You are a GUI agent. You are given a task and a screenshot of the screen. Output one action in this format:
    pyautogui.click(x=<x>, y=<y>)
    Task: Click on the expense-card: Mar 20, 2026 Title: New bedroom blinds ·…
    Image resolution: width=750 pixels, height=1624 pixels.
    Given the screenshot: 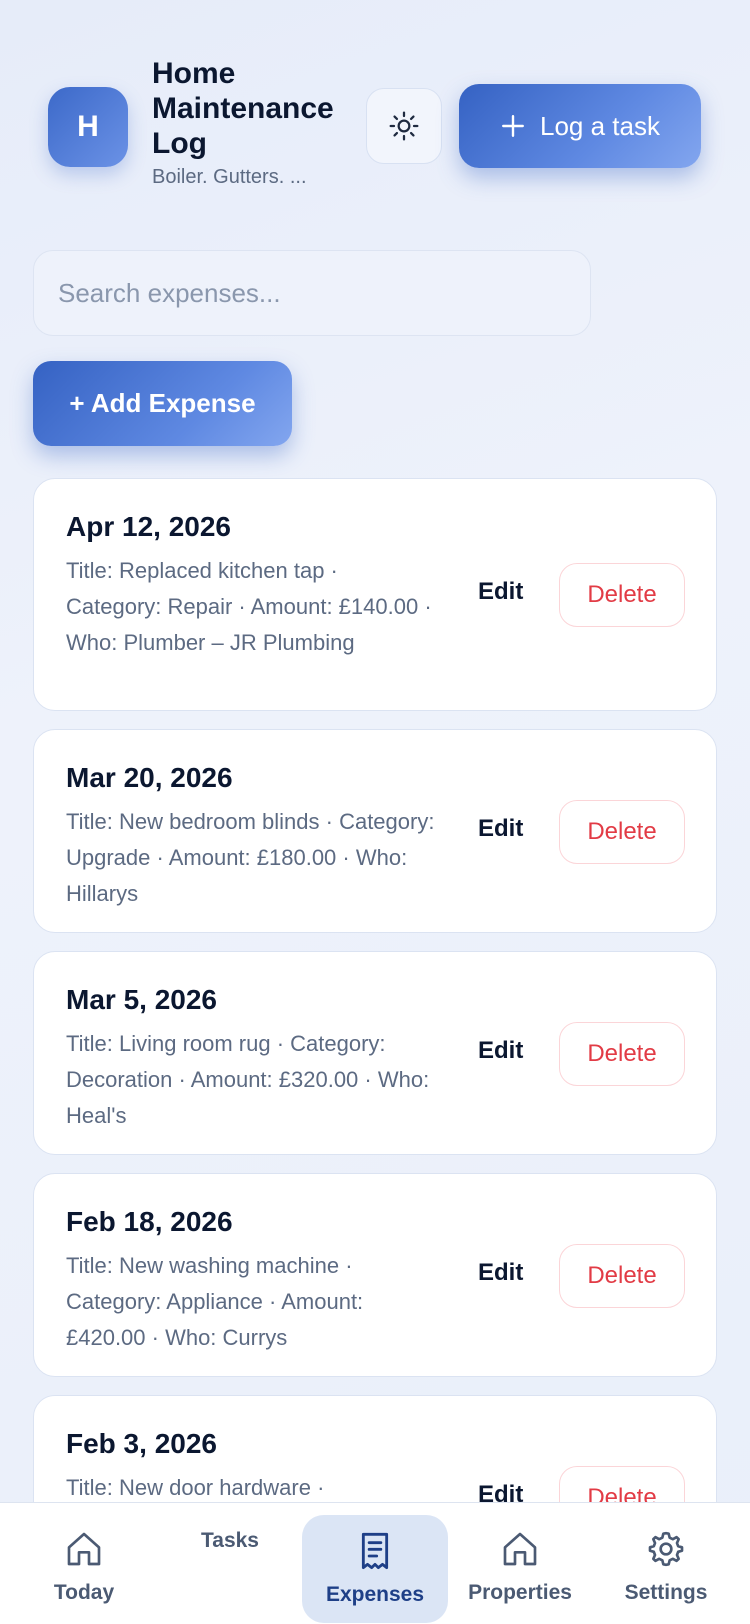 What is the action you would take?
    pyautogui.click(x=375, y=831)
    